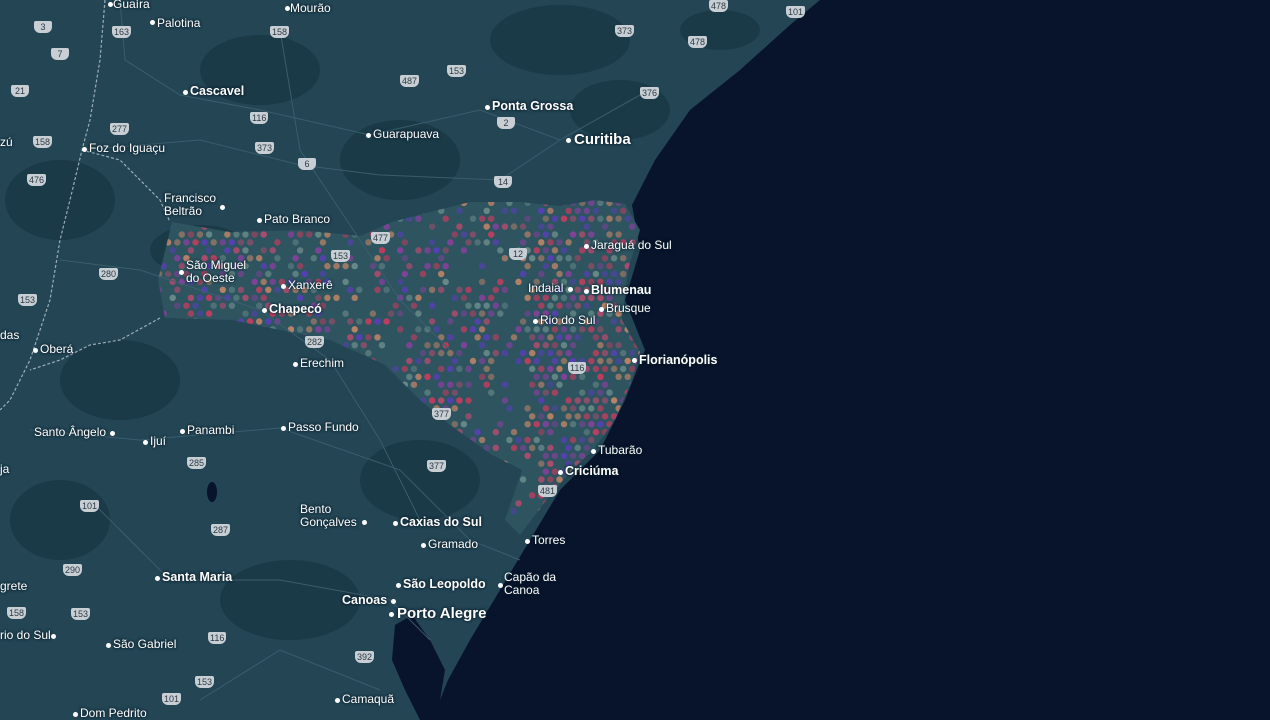 The height and width of the screenshot is (720, 1270). I want to click on city-marker-sao-gabriel, so click(108, 645).